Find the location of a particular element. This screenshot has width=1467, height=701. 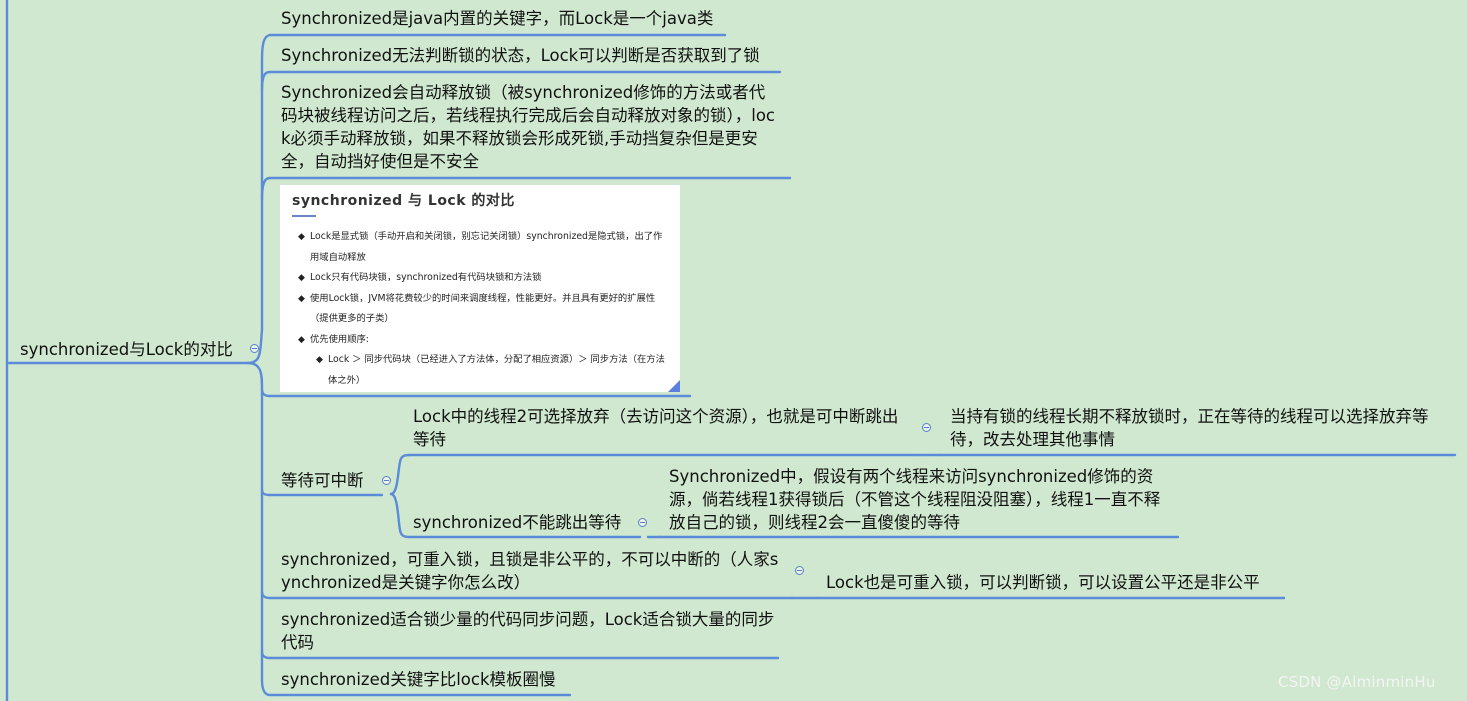

branch-builtin-keyword-label: Synchronized是java内置的关键字，而Lock是一个java类 is located at coordinates (497, 18).